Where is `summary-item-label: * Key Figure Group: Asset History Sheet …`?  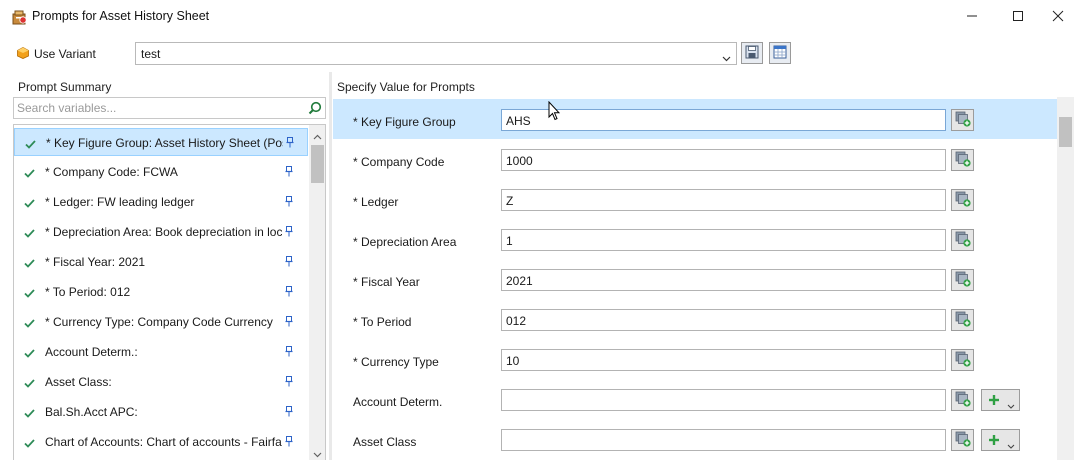 summary-item-label: * Key Figure Group: Asset History Sheet … is located at coordinates (164, 143).